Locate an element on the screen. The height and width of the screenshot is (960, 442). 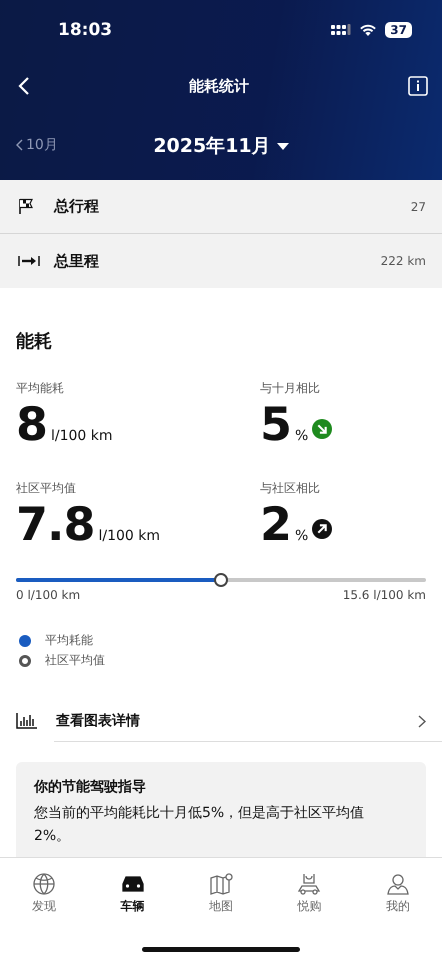
bar-chart-icon is located at coordinates (27, 721).